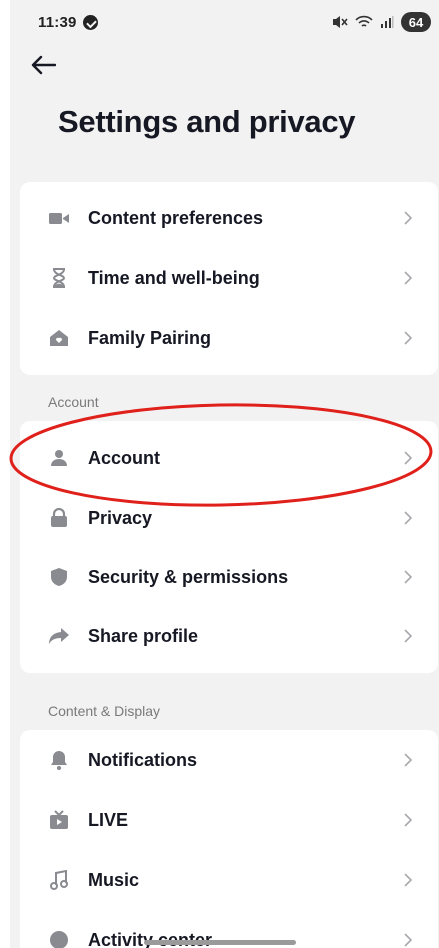 The image size is (439, 948). Describe the element at coordinates (73, 402) in the screenshot. I see `section-label-account: Account` at that location.